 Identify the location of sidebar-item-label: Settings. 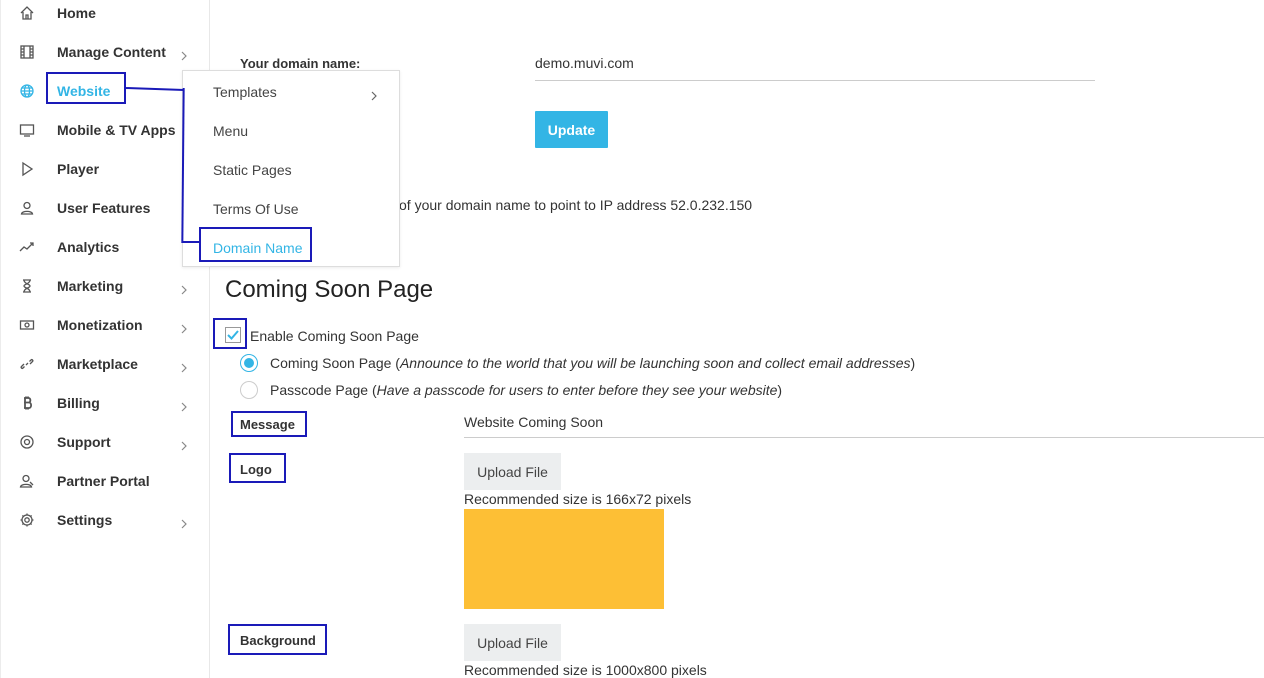
(85, 519).